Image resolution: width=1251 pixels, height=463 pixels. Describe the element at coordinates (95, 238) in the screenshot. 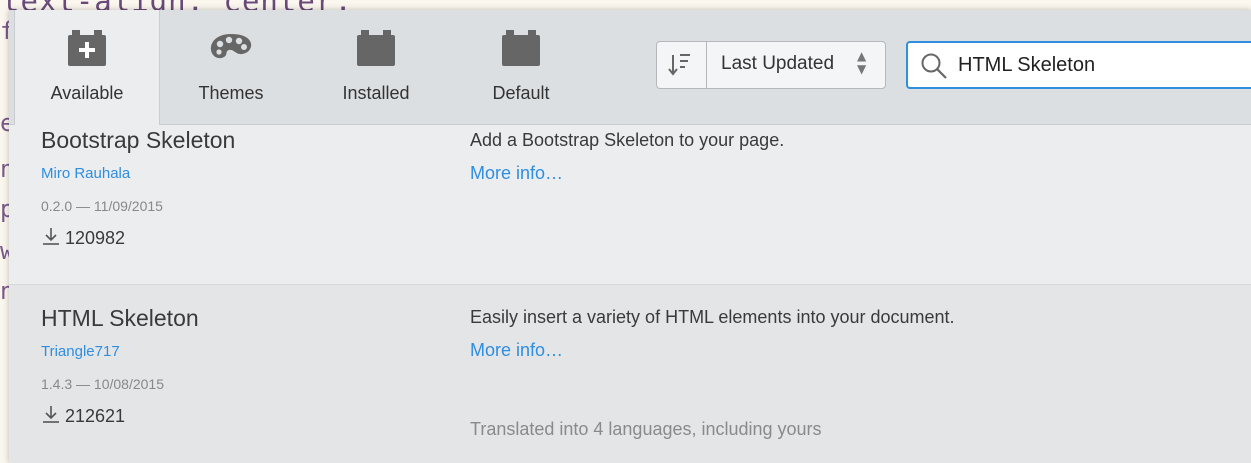

I see `download-count: 120982` at that location.